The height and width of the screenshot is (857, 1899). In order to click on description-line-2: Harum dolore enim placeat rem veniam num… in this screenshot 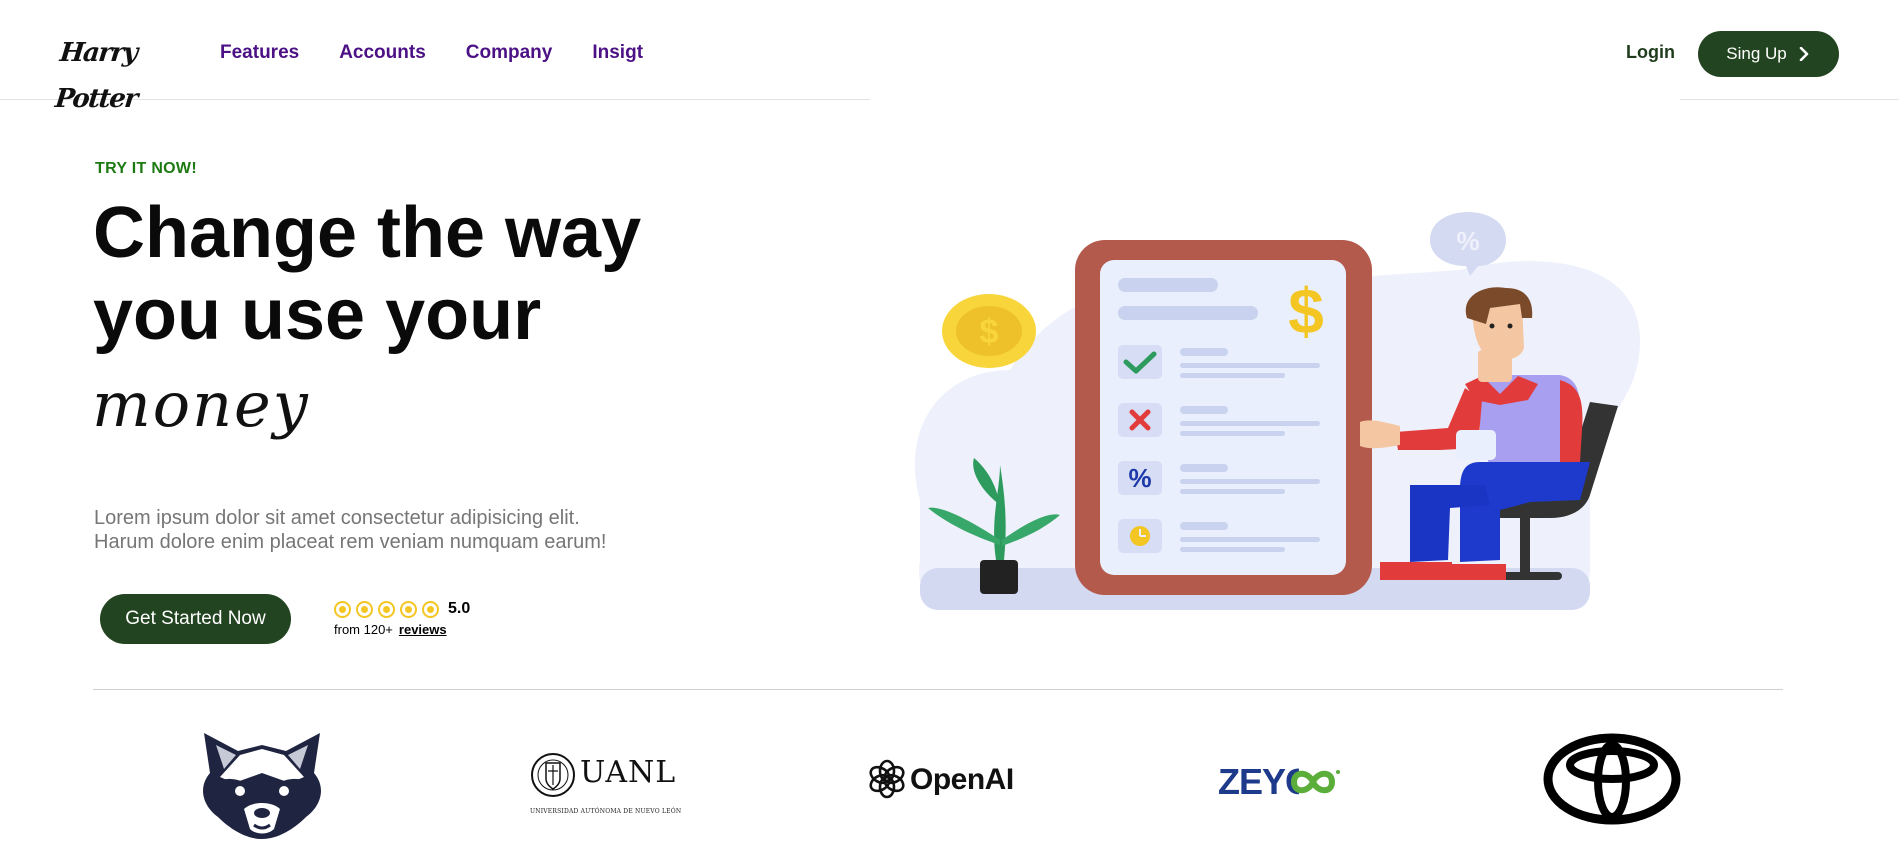, I will do `click(350, 542)`.